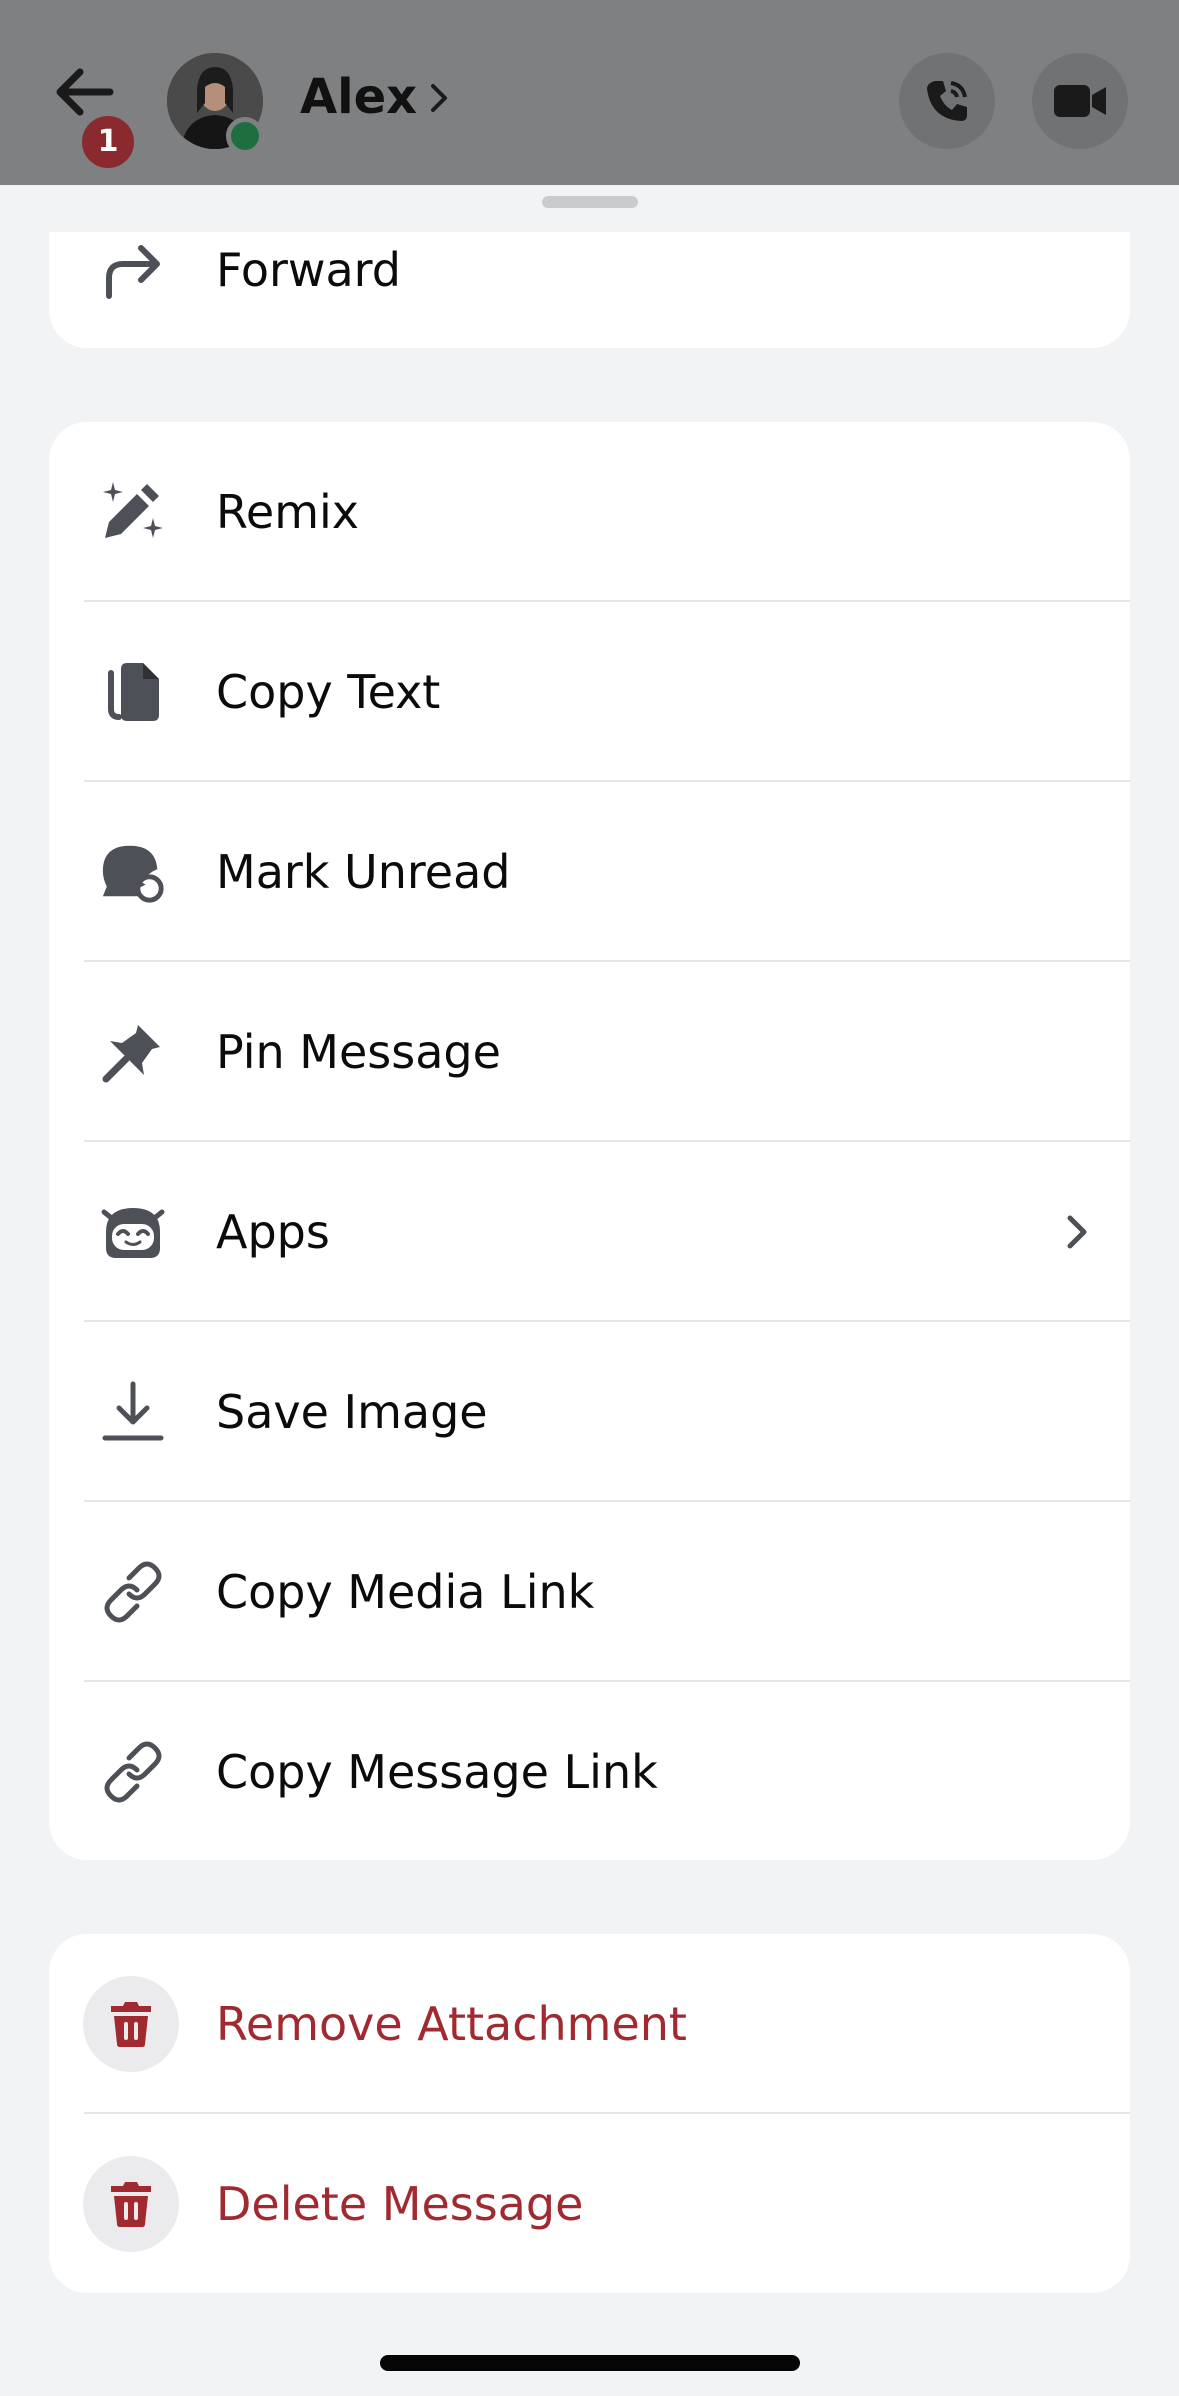 This screenshot has height=2396, width=1179. What do you see at coordinates (133, 512) in the screenshot?
I see `remix-wand-icon` at bounding box center [133, 512].